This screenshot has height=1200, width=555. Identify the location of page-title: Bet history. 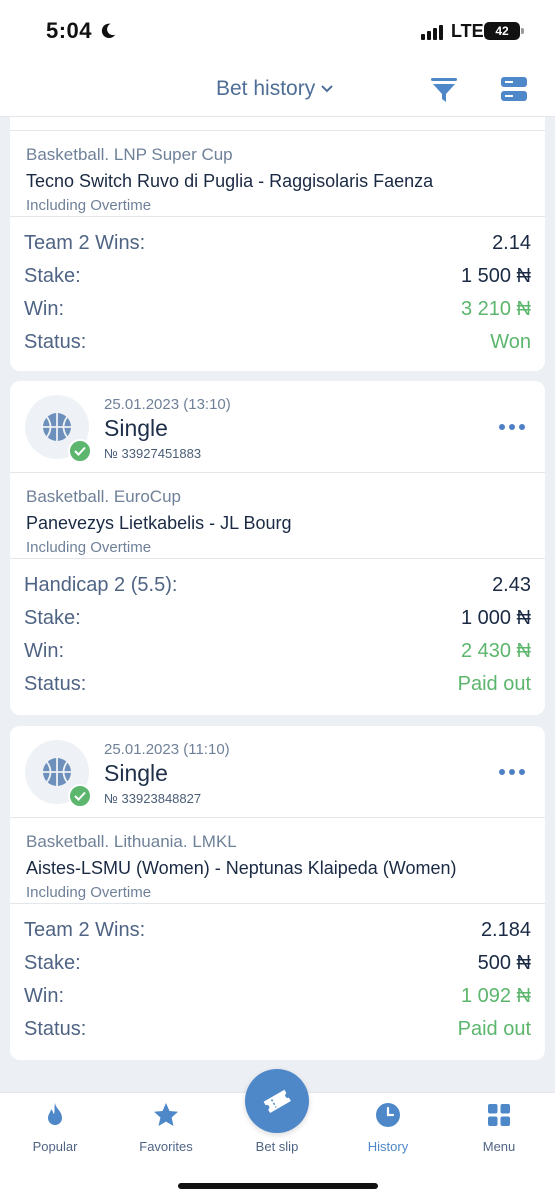
(266, 88).